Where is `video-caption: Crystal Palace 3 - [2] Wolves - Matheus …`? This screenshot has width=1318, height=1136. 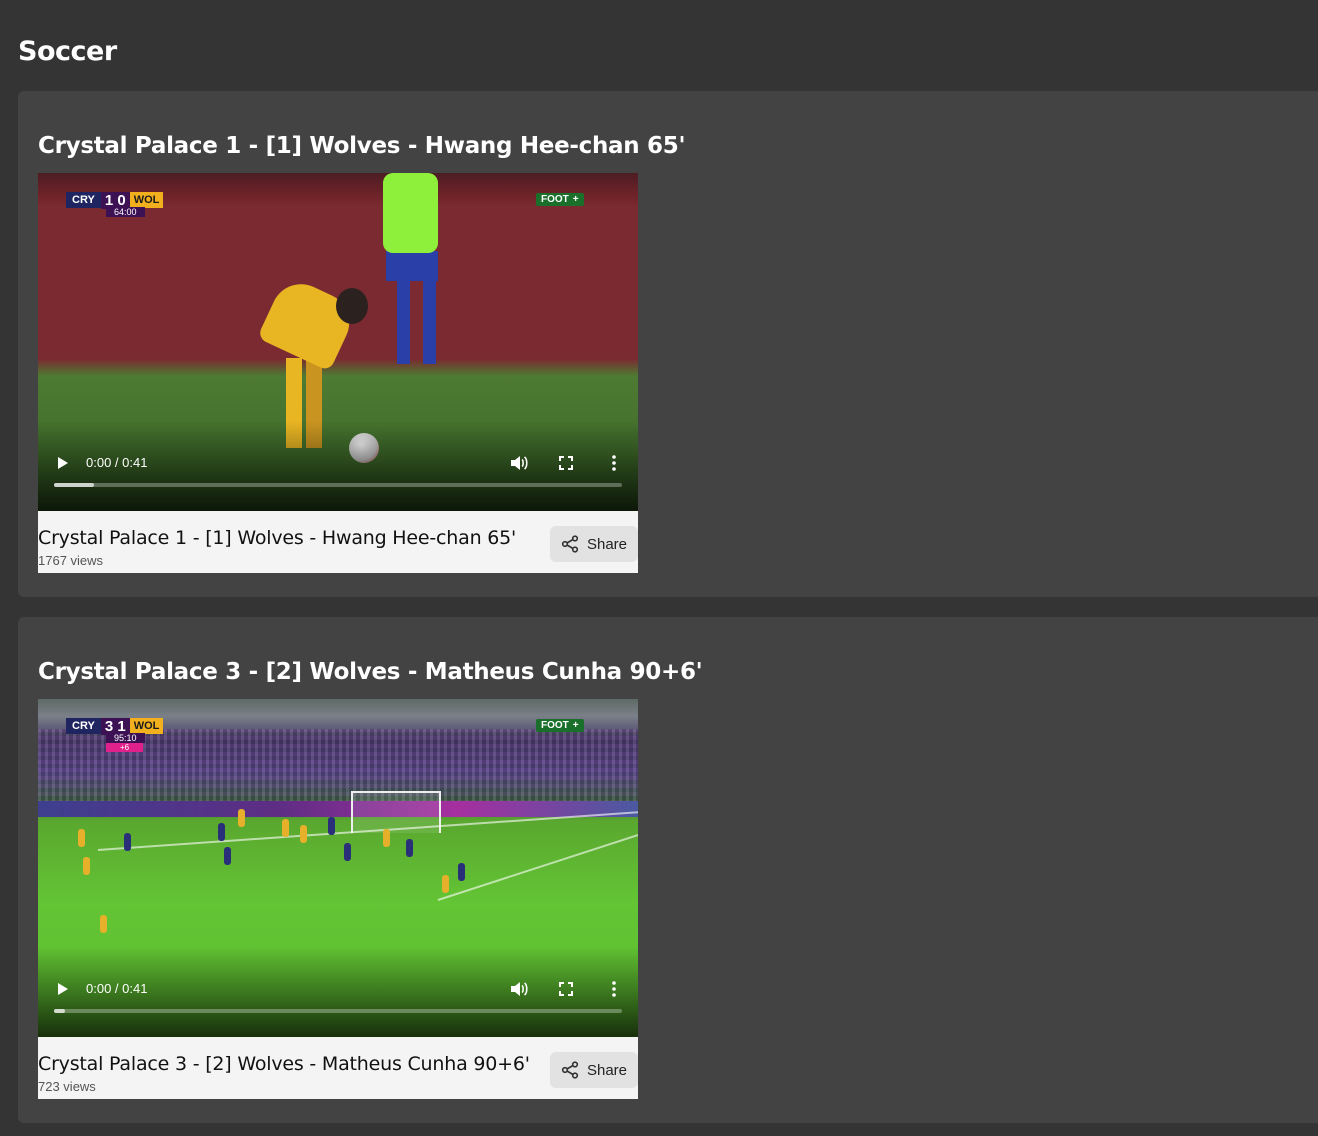
video-caption: Crystal Palace 3 - [2] Wolves - Matheus … is located at coordinates (284, 1064).